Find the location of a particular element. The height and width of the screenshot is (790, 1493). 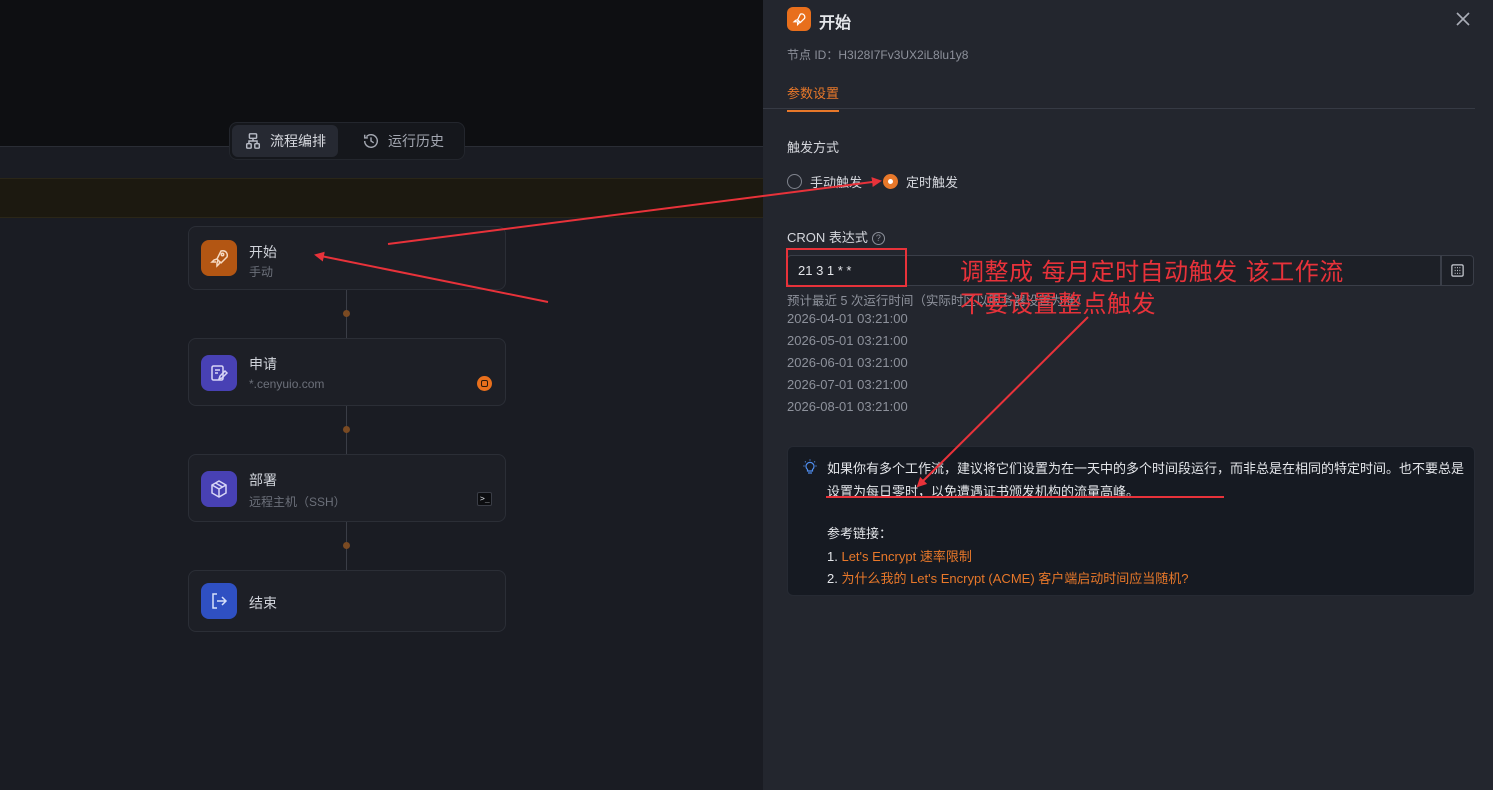

run-time-item: 2026-08-01 03:21:00 is located at coordinates (847, 406).